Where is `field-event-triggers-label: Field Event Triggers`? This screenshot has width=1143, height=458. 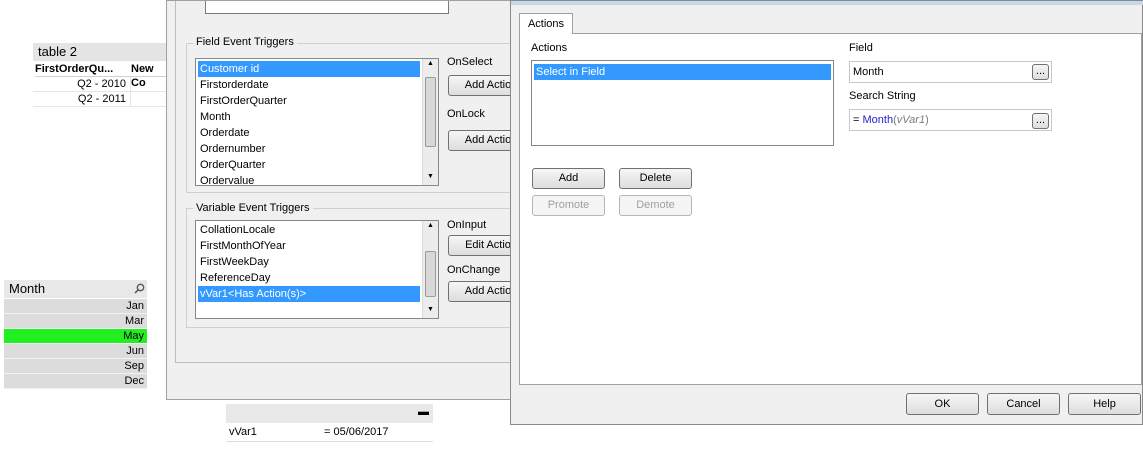
field-event-triggers-label: Field Event Triggers is located at coordinates (245, 42).